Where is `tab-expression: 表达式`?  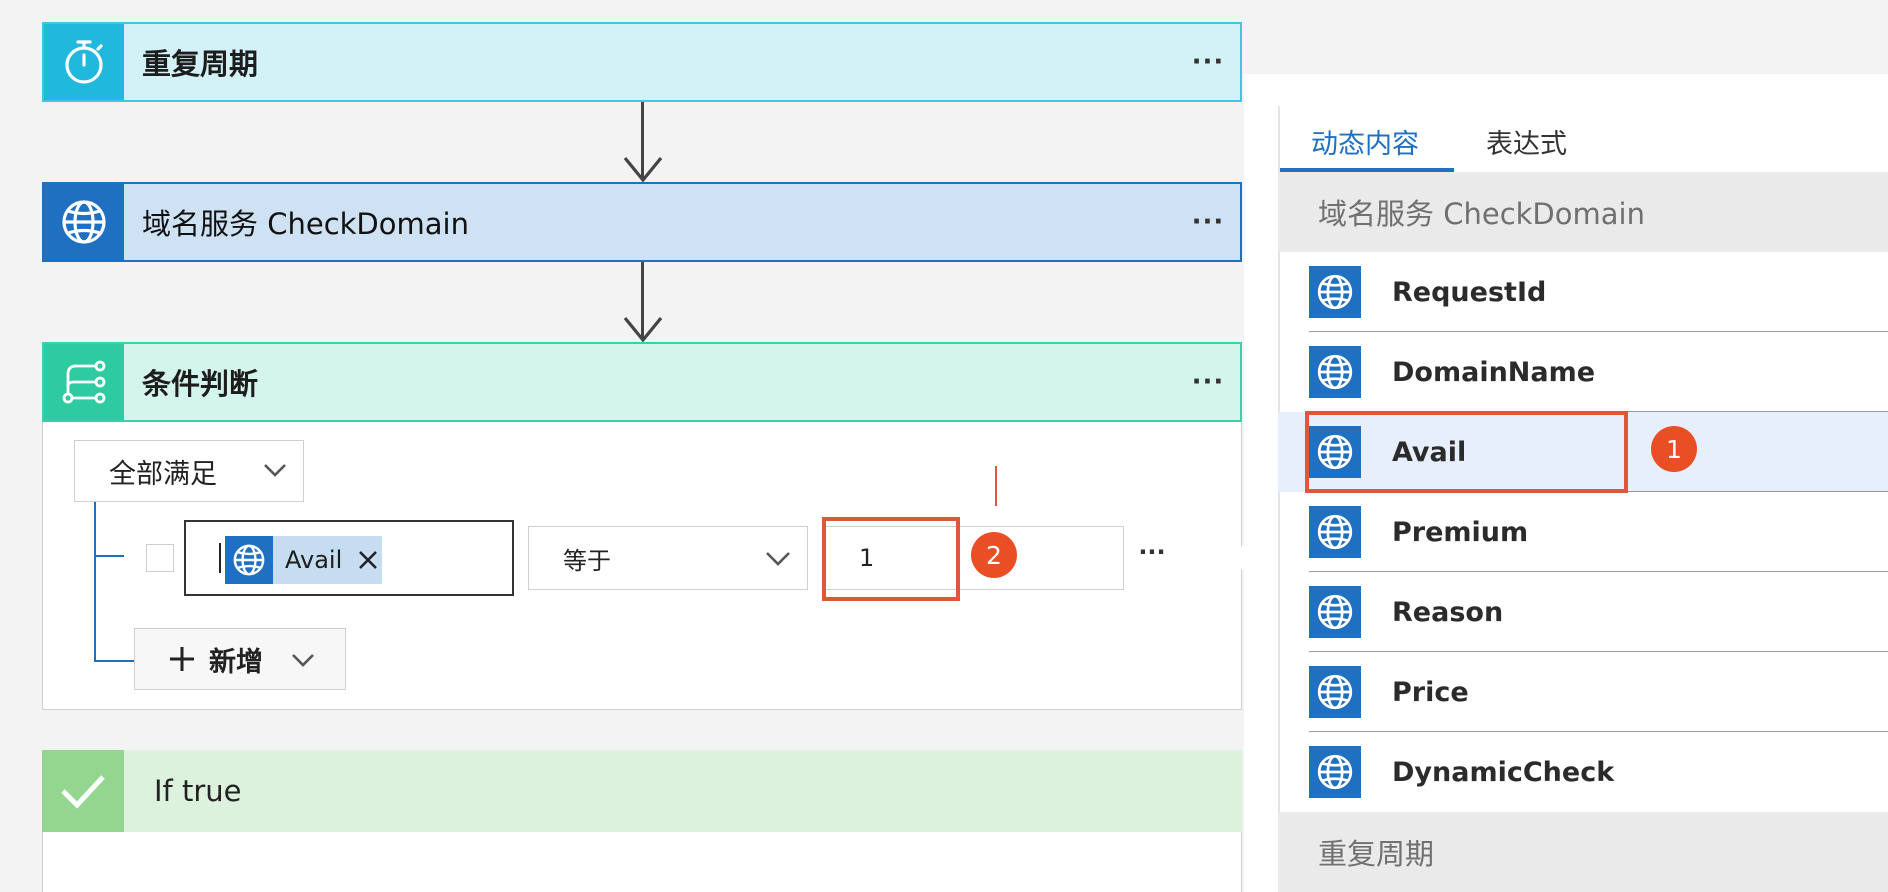
tab-expression: 表达式 is located at coordinates (1526, 141).